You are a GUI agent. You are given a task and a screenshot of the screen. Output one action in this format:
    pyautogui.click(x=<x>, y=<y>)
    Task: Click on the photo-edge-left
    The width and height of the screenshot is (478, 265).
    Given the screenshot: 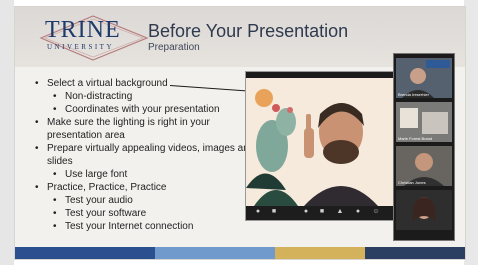 What is the action you would take?
    pyautogui.click(x=7, y=132)
    